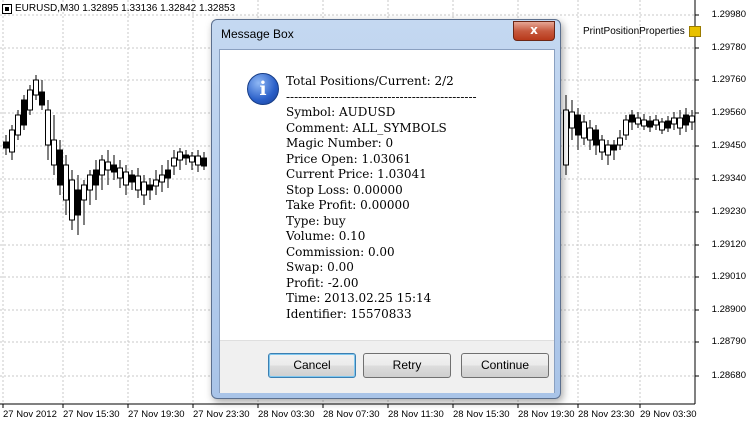 The image size is (749, 429). I want to click on price-tick-label: 1.28900, so click(728, 309).